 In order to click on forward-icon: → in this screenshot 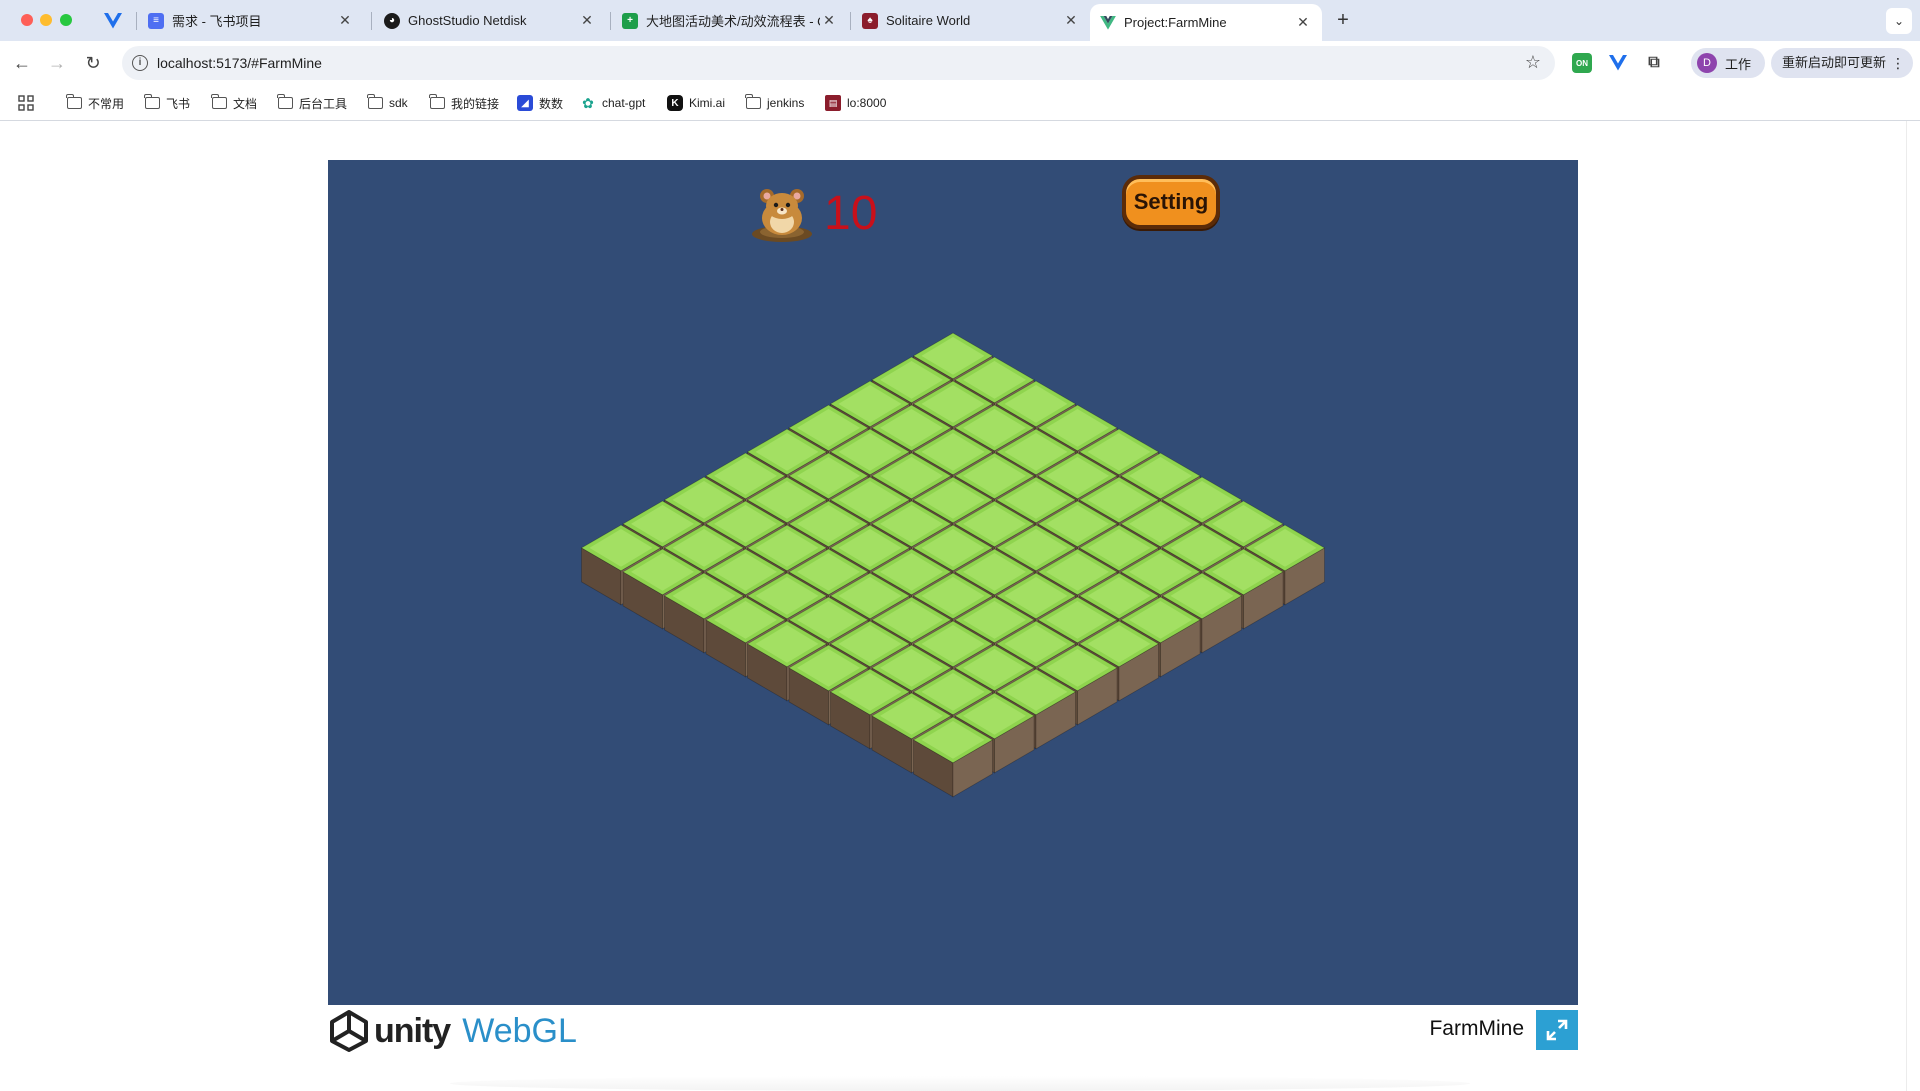, I will do `click(57, 63)`.